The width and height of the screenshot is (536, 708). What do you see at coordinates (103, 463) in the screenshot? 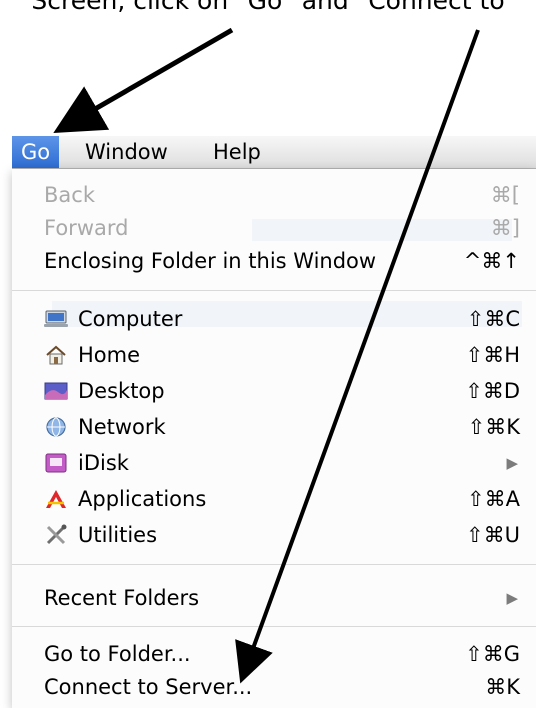
I see `menu-item-label: iDisk` at bounding box center [103, 463].